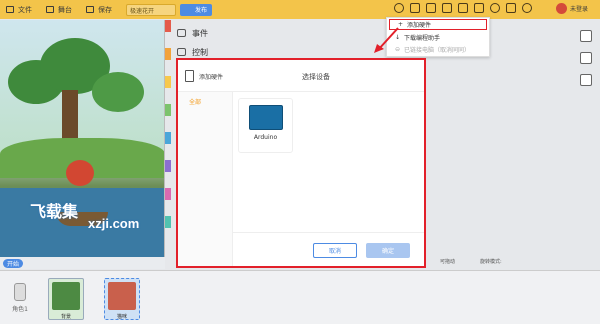  I want to click on save-icon, so click(90, 9).